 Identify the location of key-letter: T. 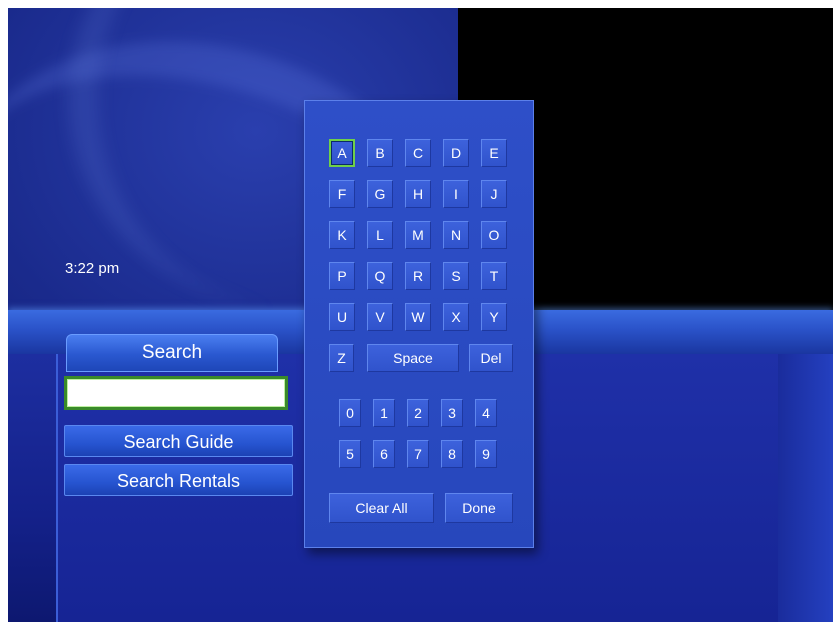
(494, 276).